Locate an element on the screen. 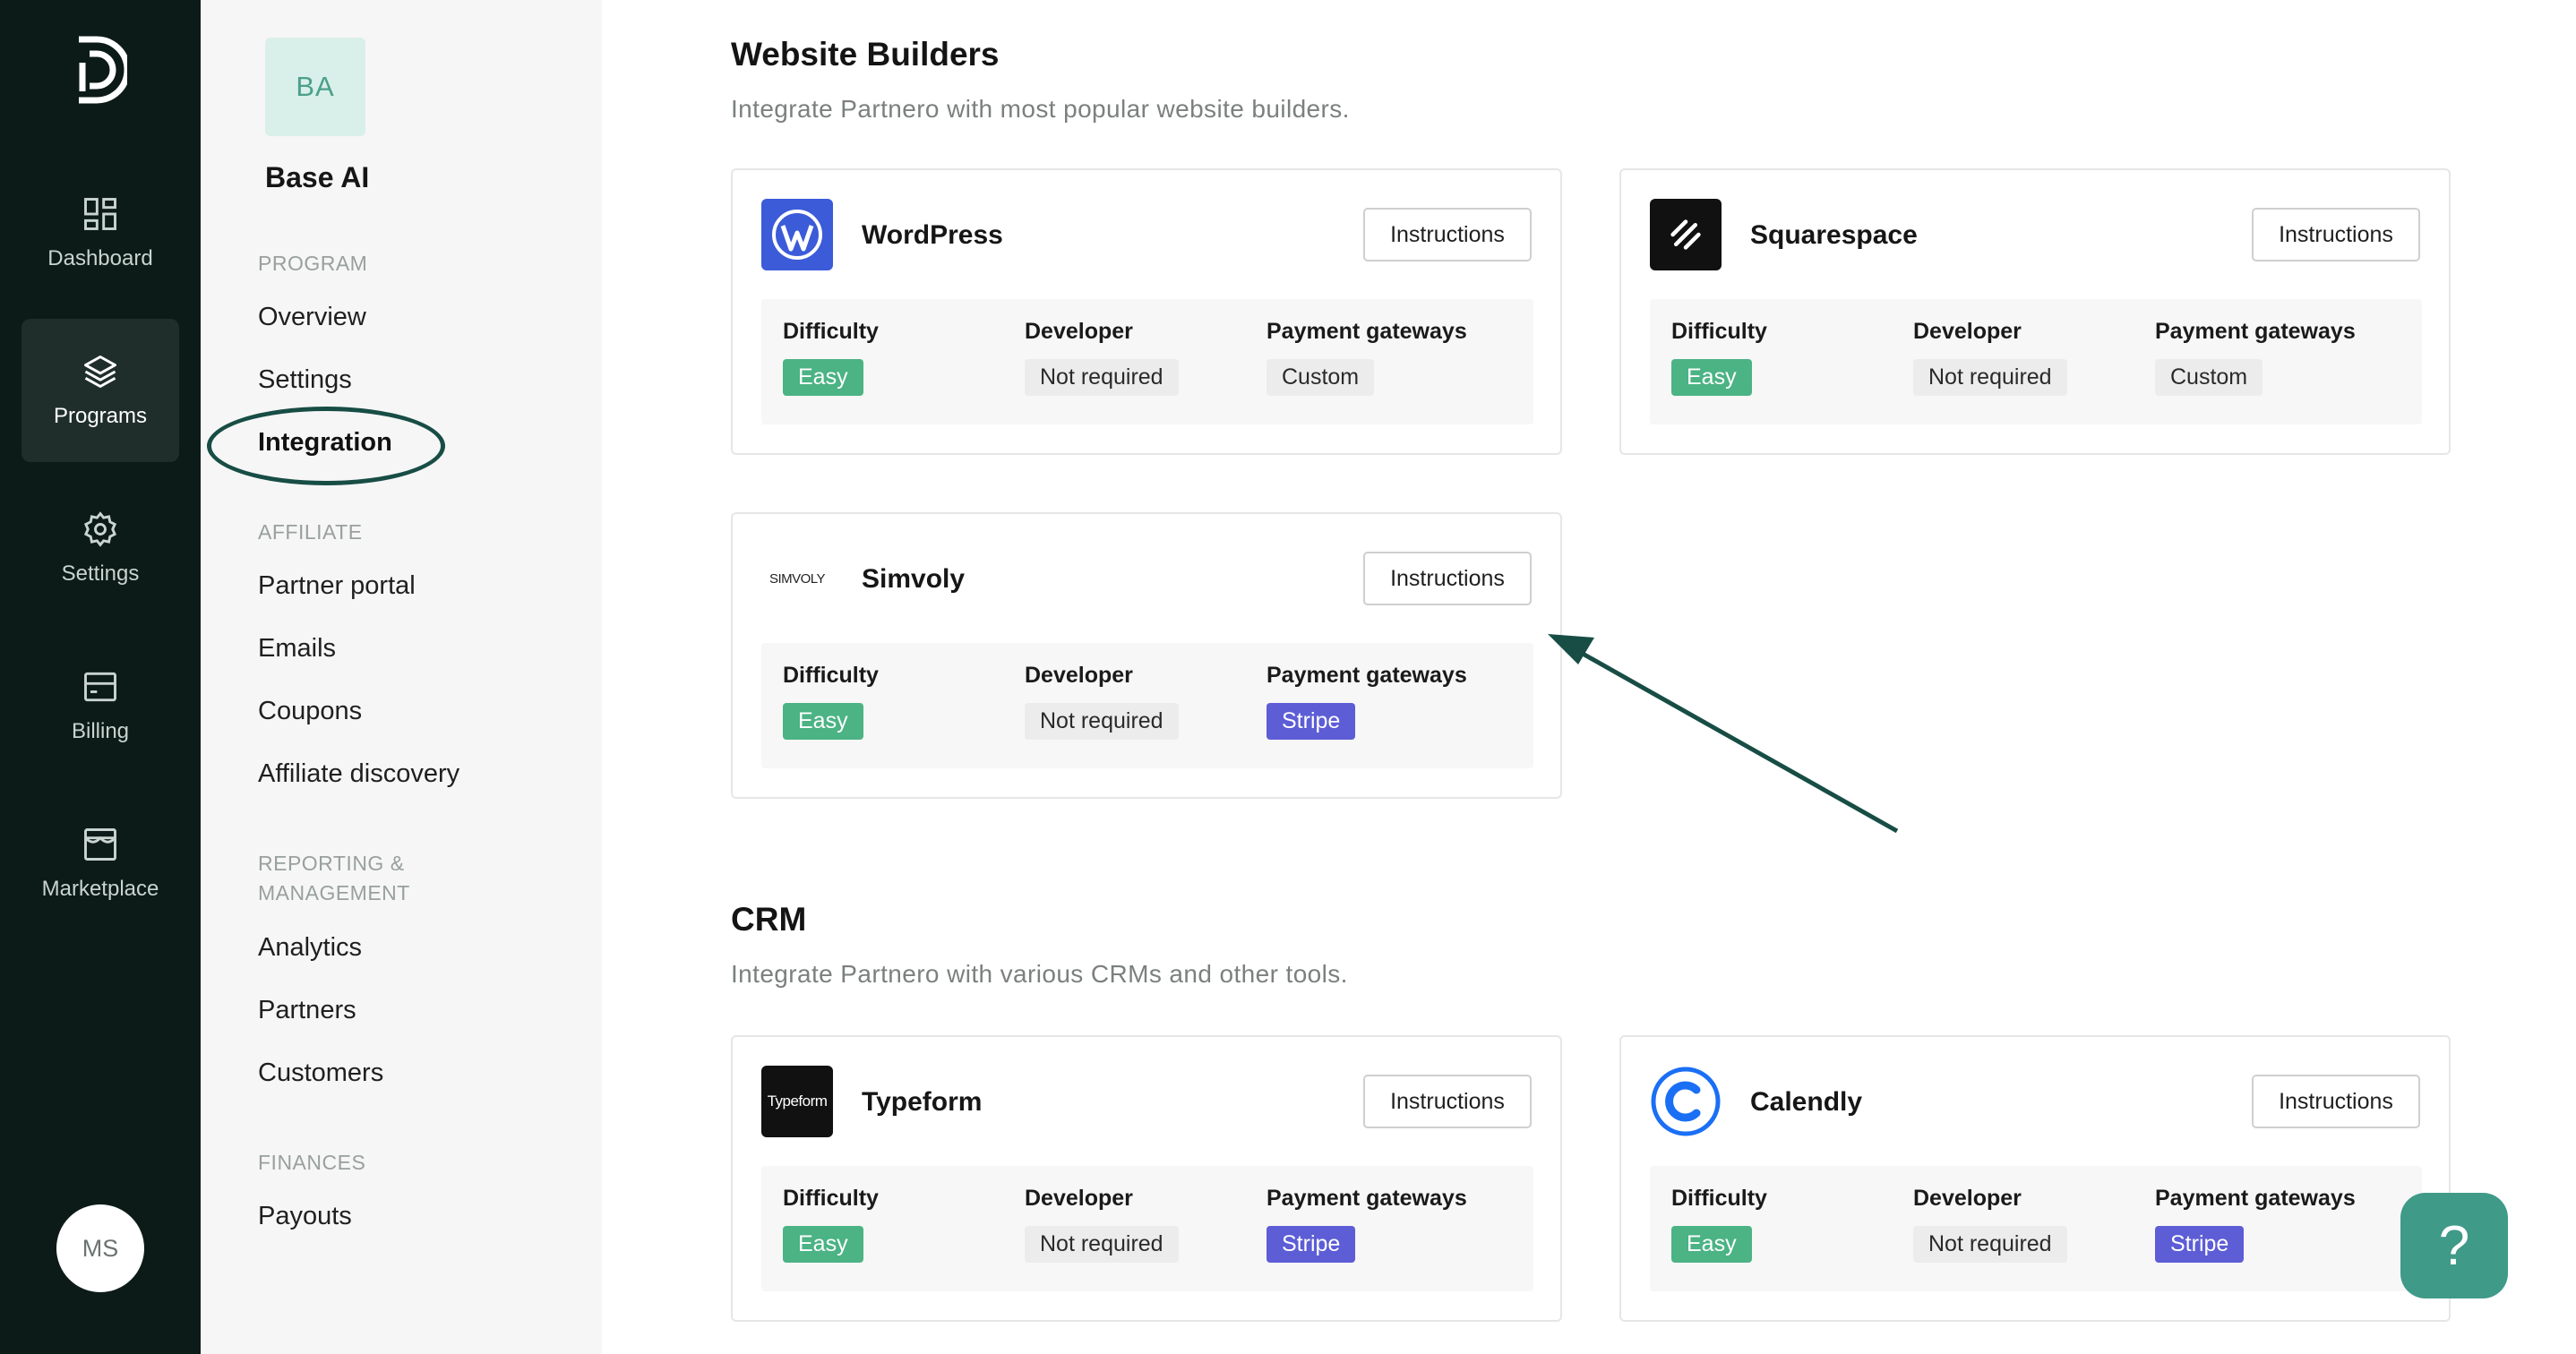 This screenshot has height=1354, width=2576. rail-item-billing: Billing is located at coordinates (100, 705).